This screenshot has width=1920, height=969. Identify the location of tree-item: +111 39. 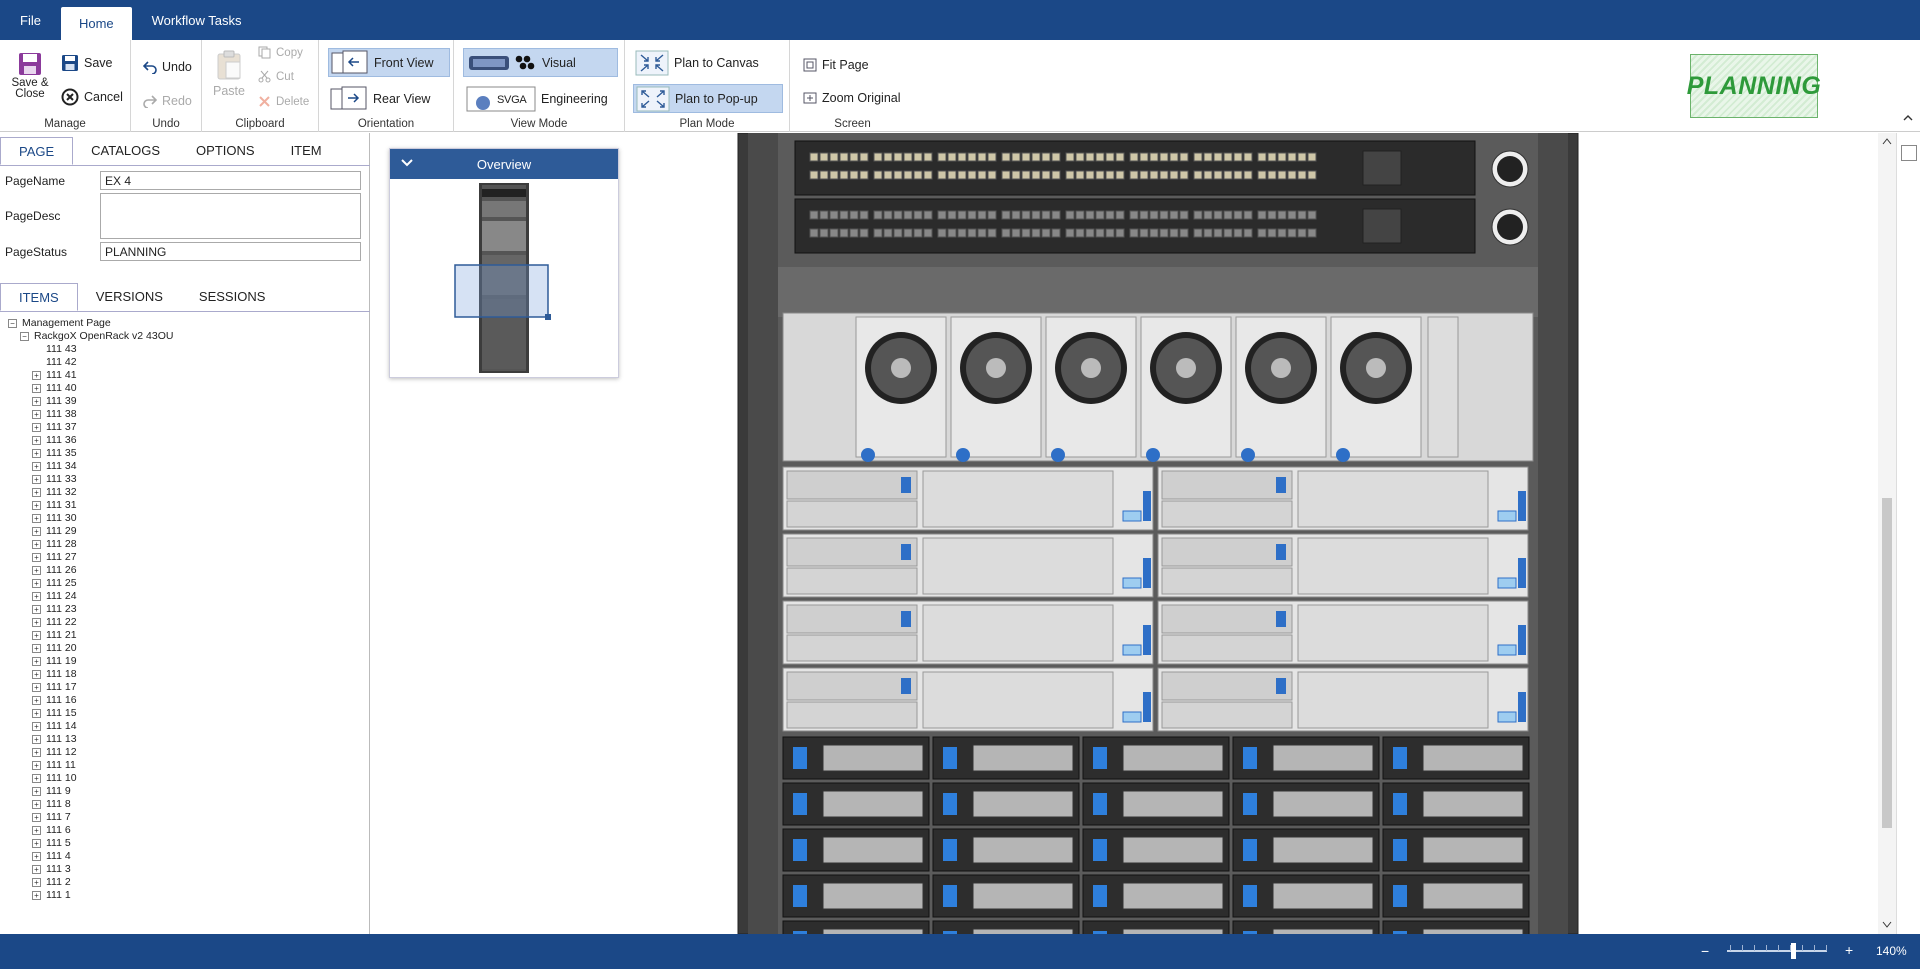
(54, 401).